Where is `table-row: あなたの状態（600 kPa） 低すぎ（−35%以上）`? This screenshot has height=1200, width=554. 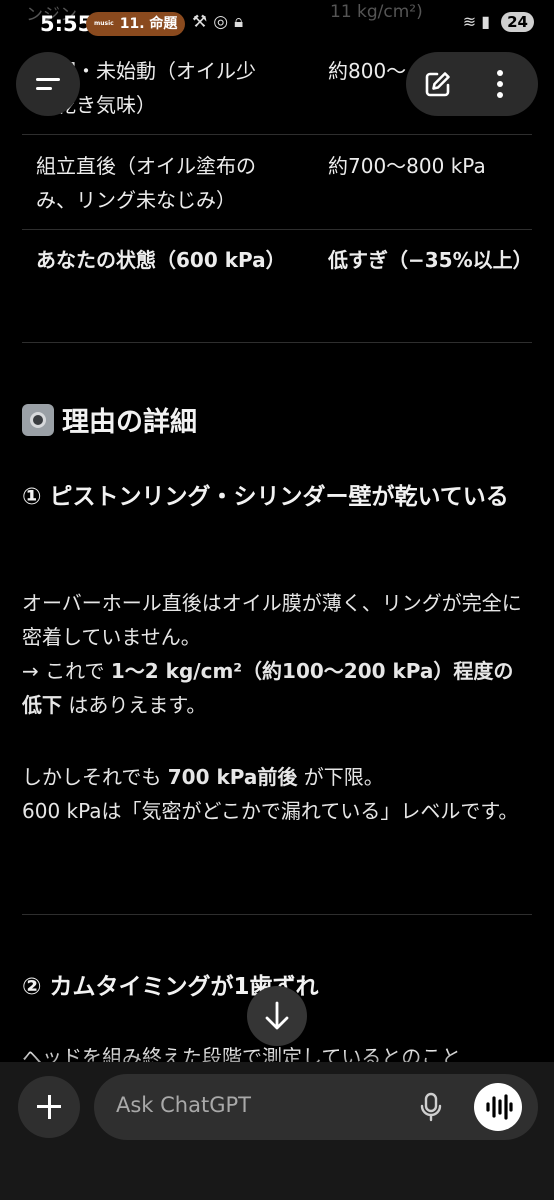
table-row: あなたの状態（600 kPa） 低すぎ（−35%以上） is located at coordinates (277, 261).